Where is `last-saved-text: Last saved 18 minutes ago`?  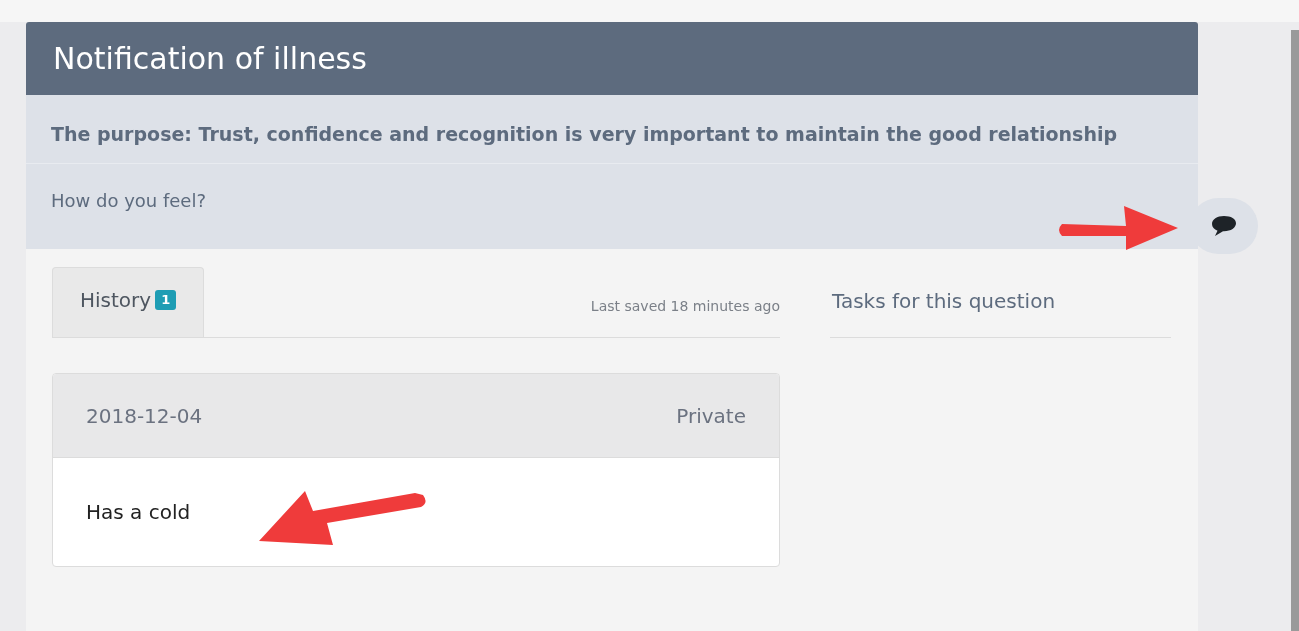
last-saved-text: Last saved 18 minutes ago is located at coordinates (685, 306).